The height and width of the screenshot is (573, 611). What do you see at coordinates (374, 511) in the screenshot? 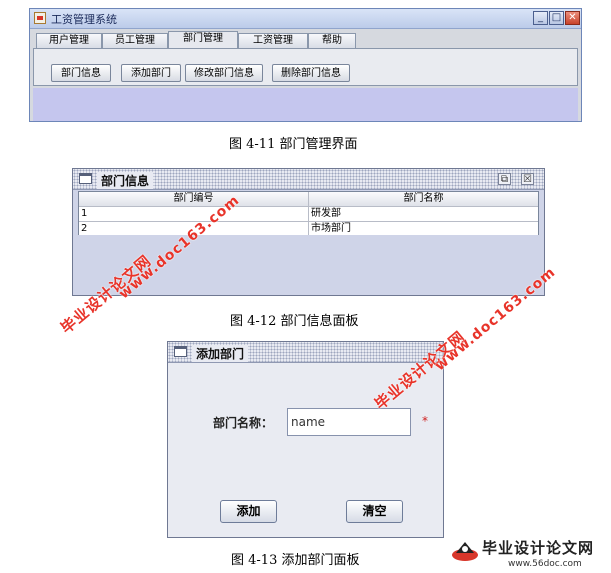
I see `clear-button: 清空` at bounding box center [374, 511].